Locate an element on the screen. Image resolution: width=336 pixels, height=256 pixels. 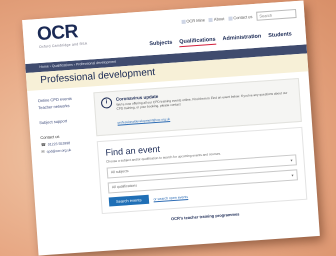
utility-nav: OCR Mine About Contact us Search is located at coordinates (239, 17).